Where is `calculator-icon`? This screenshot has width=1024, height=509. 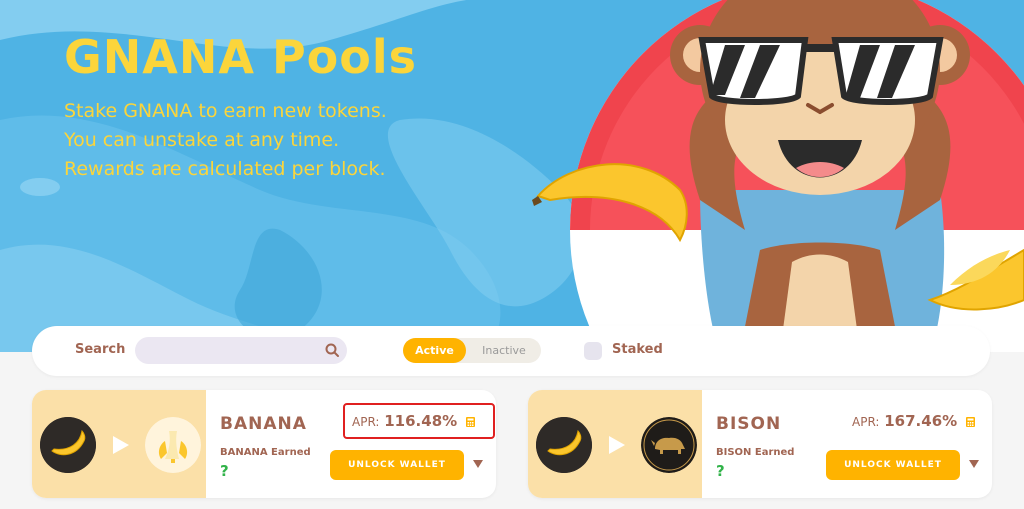
calculator-icon is located at coordinates (970, 421).